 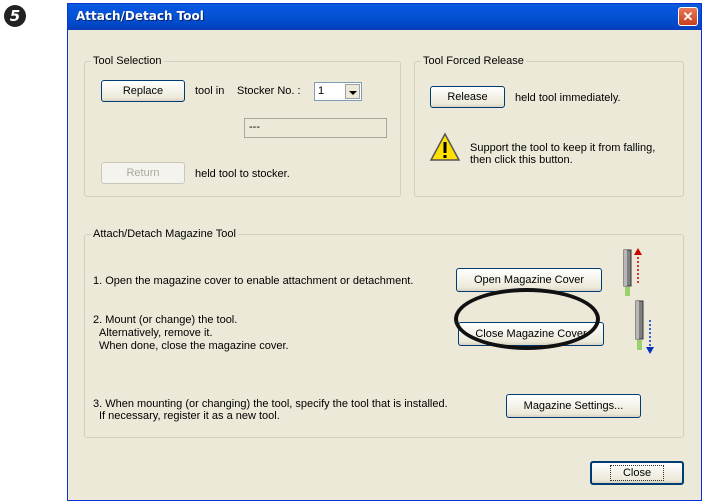 What do you see at coordinates (242, 174) in the screenshot?
I see `return-text: held tool to stocker.` at bounding box center [242, 174].